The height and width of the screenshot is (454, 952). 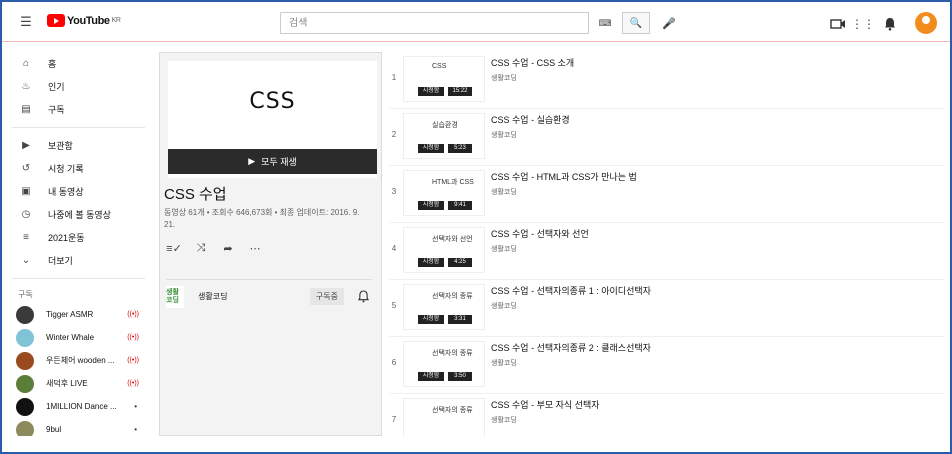 What do you see at coordinates (452, 296) in the screenshot?
I see `thumbnail-caption: 선택자의 종류` at bounding box center [452, 296].